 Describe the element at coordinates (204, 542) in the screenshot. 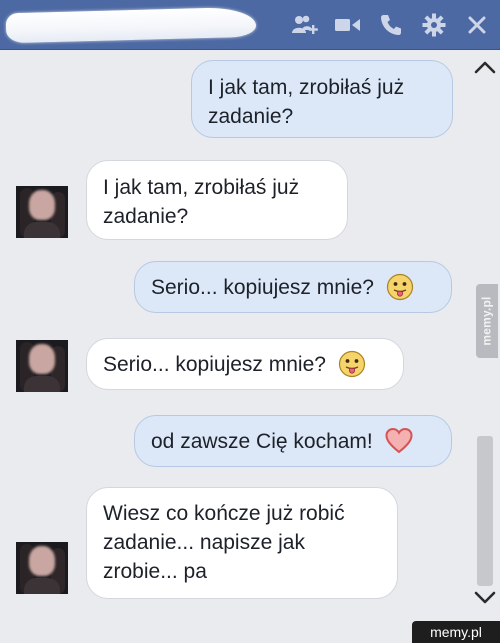

I see `message-line: zadanie... napisze jak` at that location.